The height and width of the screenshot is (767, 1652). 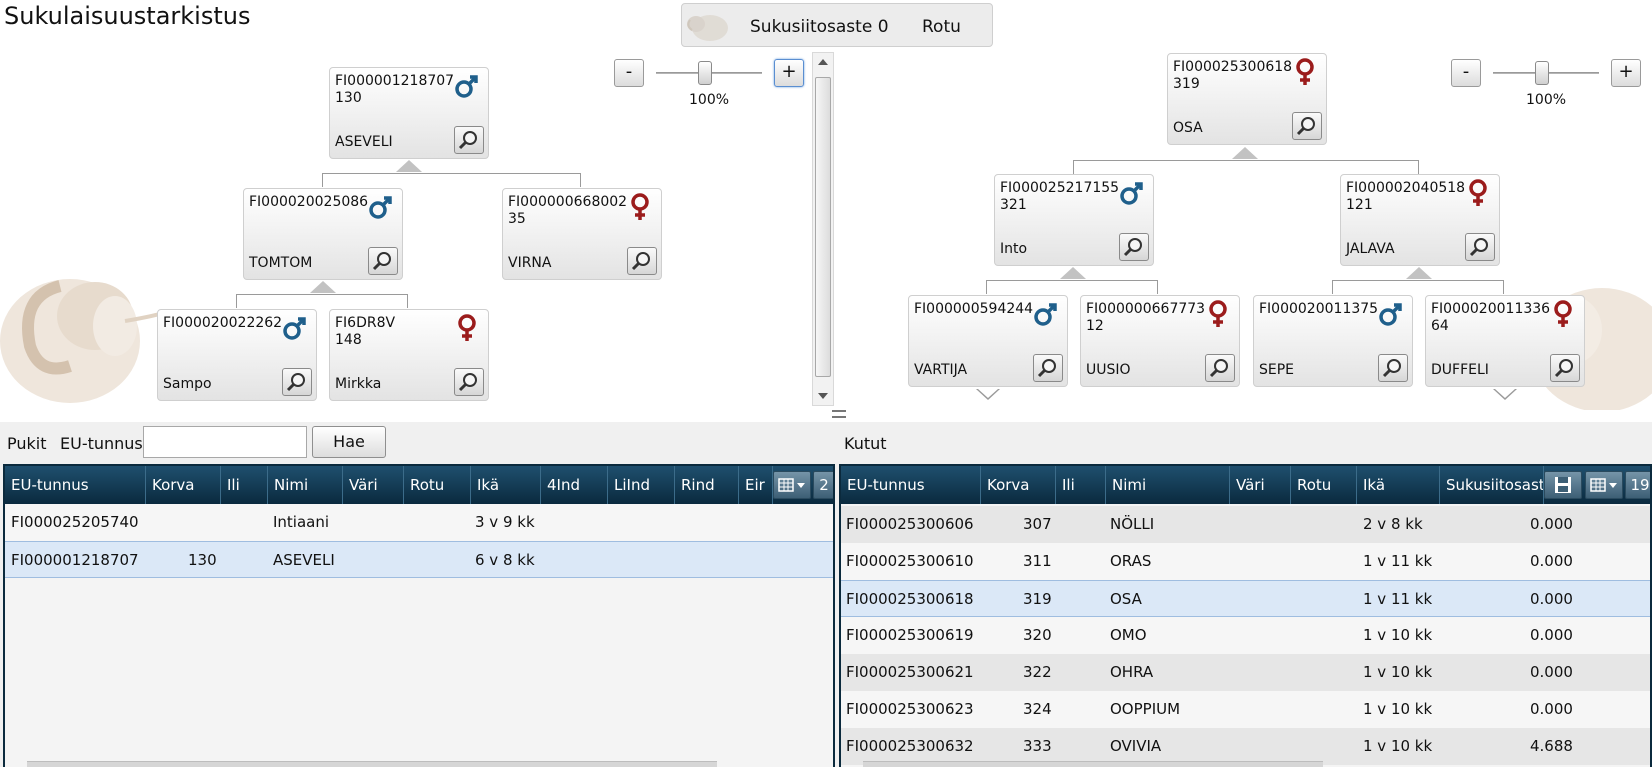 What do you see at coordinates (1333, 341) in the screenshot?
I see `pedigree-node-dam-sire: FI000020011375 SEPE` at bounding box center [1333, 341].